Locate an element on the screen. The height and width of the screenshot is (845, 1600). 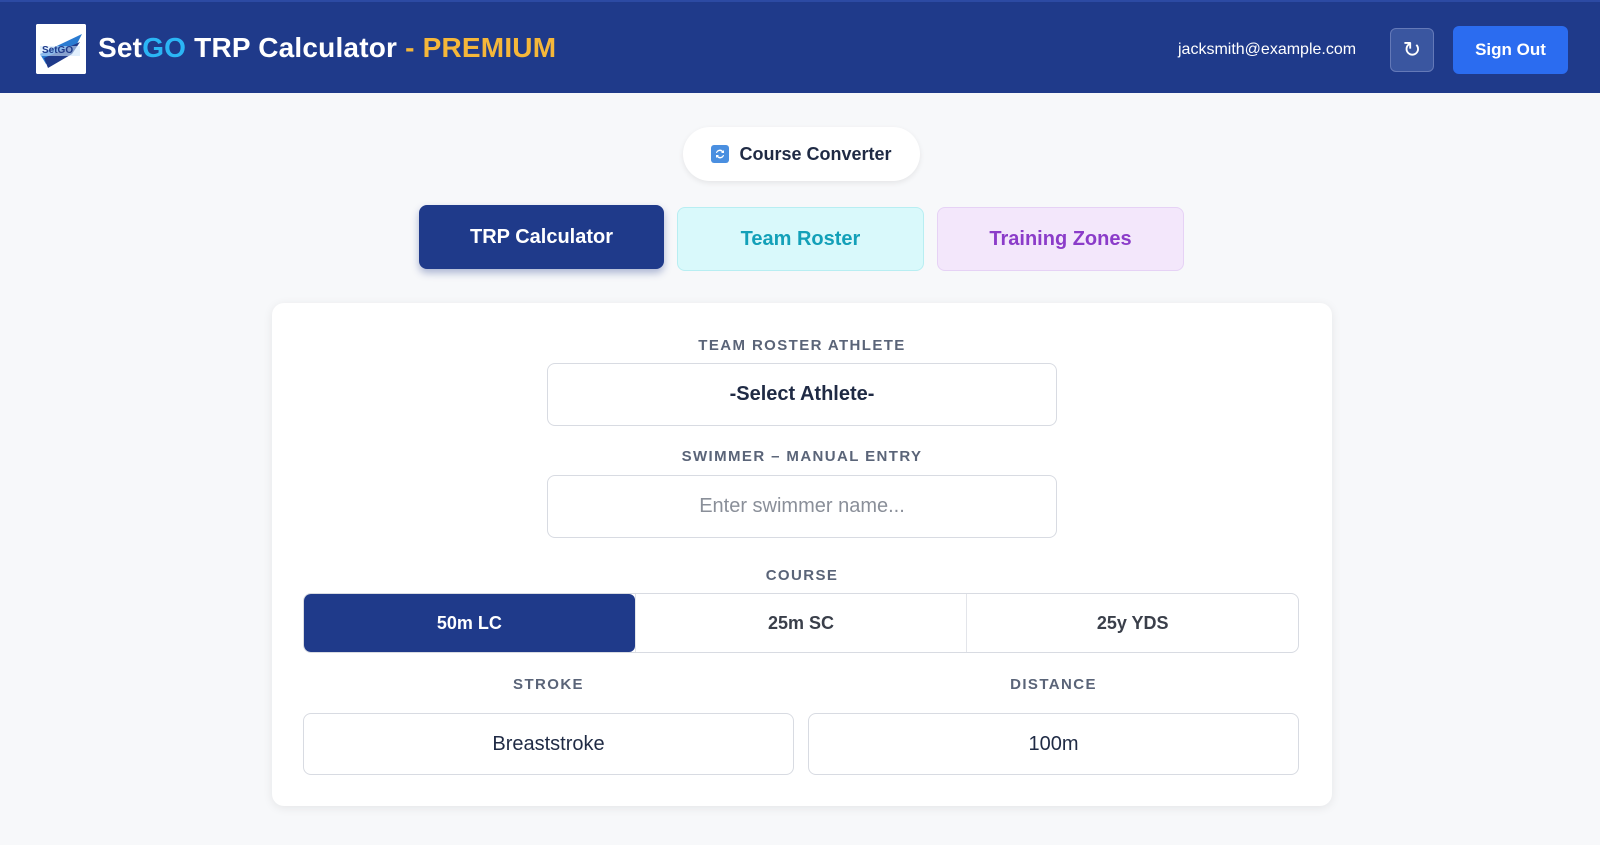
setgo-logo-icon: SetGO is located at coordinates (61, 49).